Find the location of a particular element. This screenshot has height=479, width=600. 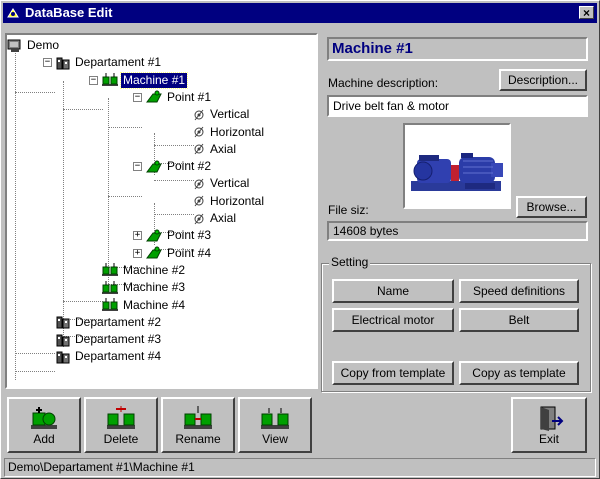

tree-node-label: Machine #4 is located at coordinates (154, 304).